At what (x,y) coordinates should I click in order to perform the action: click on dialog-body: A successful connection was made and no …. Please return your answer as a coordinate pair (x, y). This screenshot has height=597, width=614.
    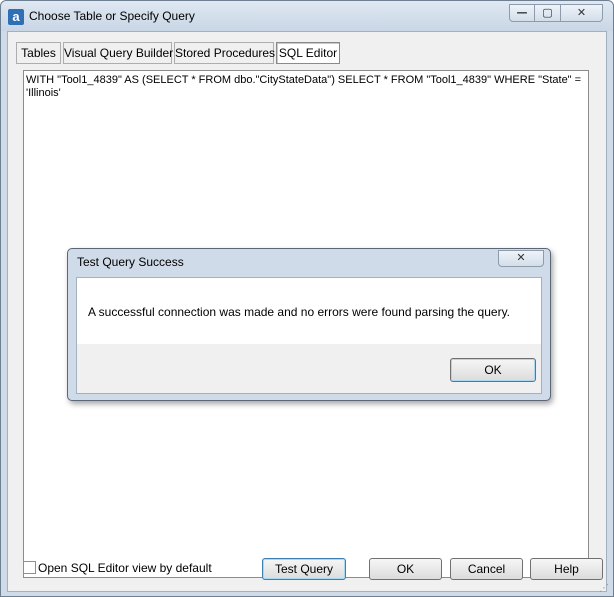
    Looking at the image, I should click on (309, 335).